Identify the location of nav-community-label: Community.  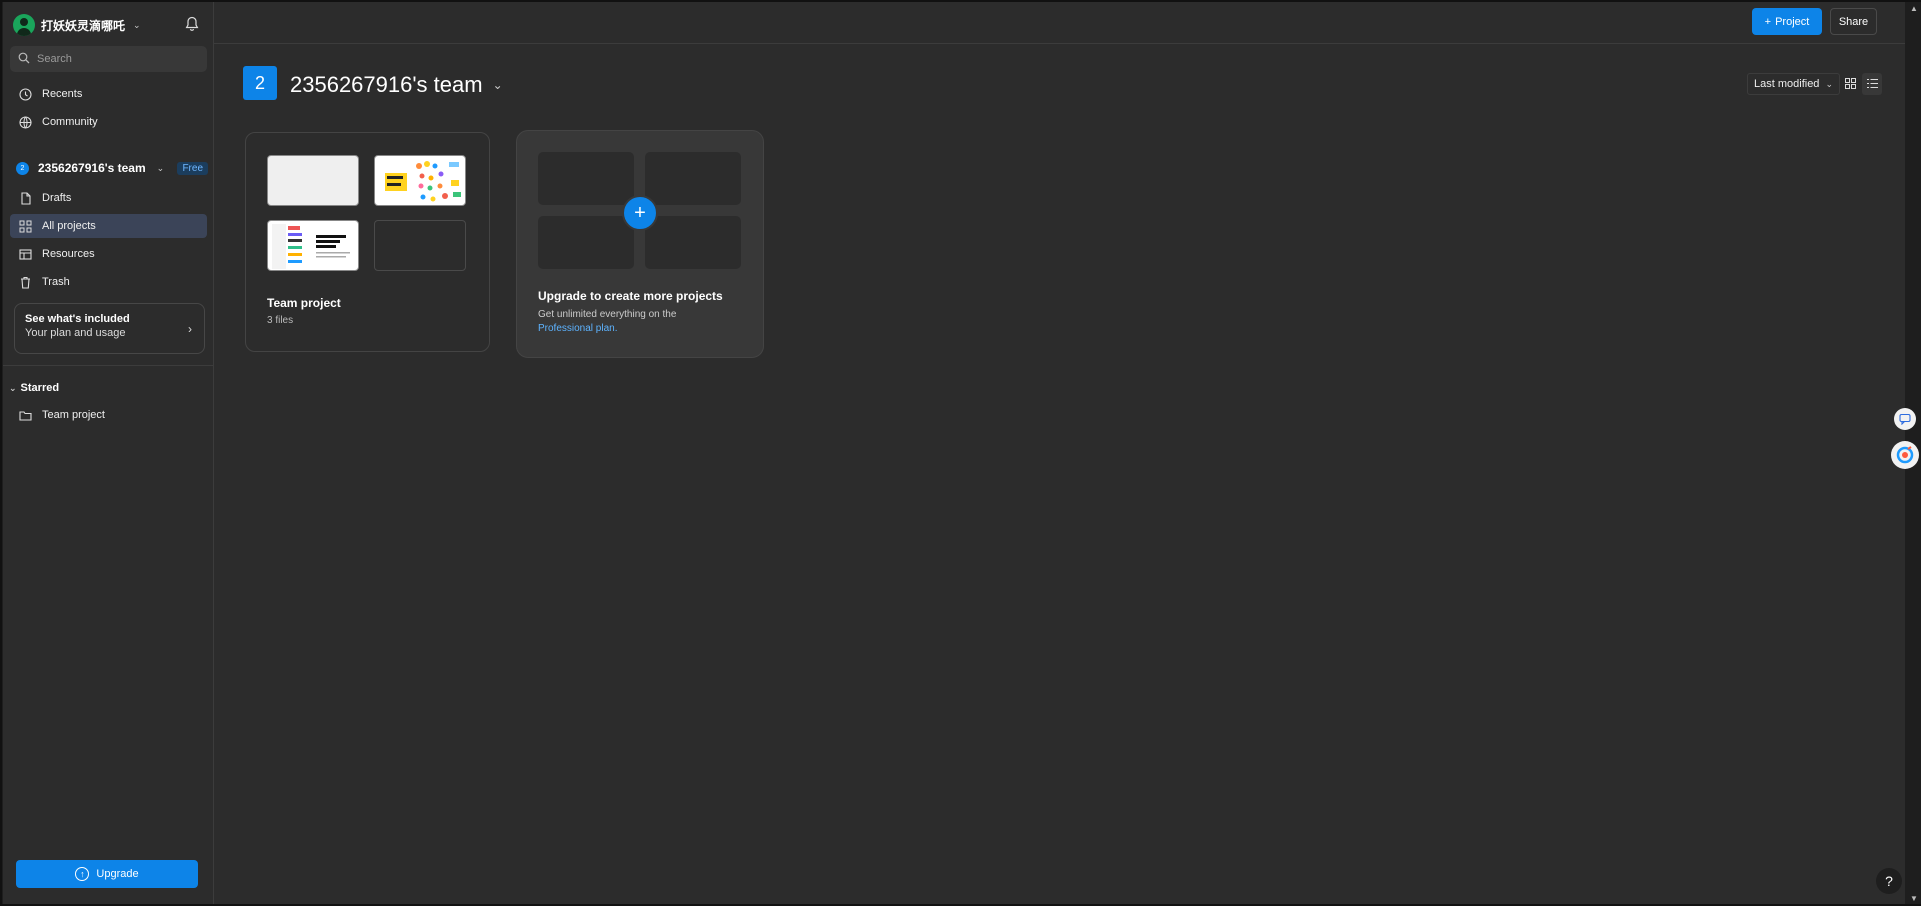
(70, 122).